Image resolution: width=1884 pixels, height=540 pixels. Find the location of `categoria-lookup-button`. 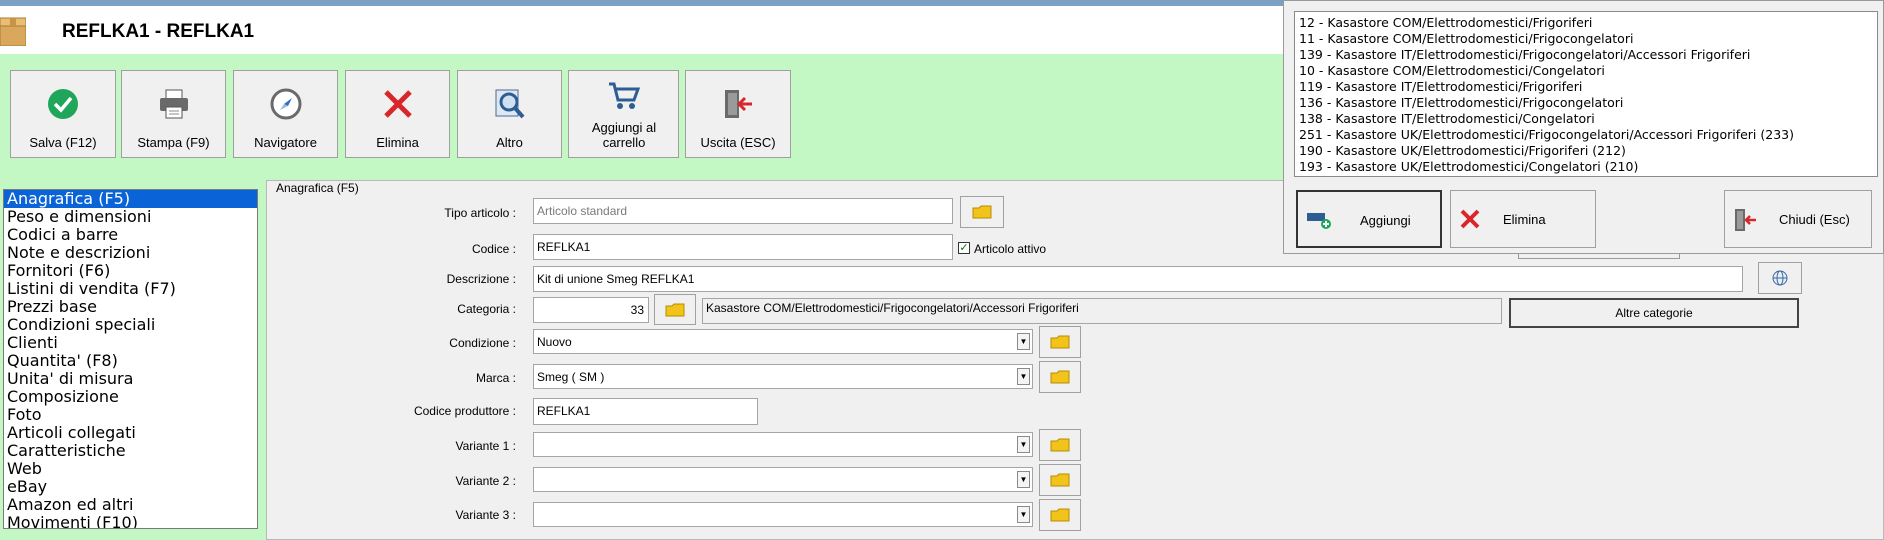

categoria-lookup-button is located at coordinates (675, 309).